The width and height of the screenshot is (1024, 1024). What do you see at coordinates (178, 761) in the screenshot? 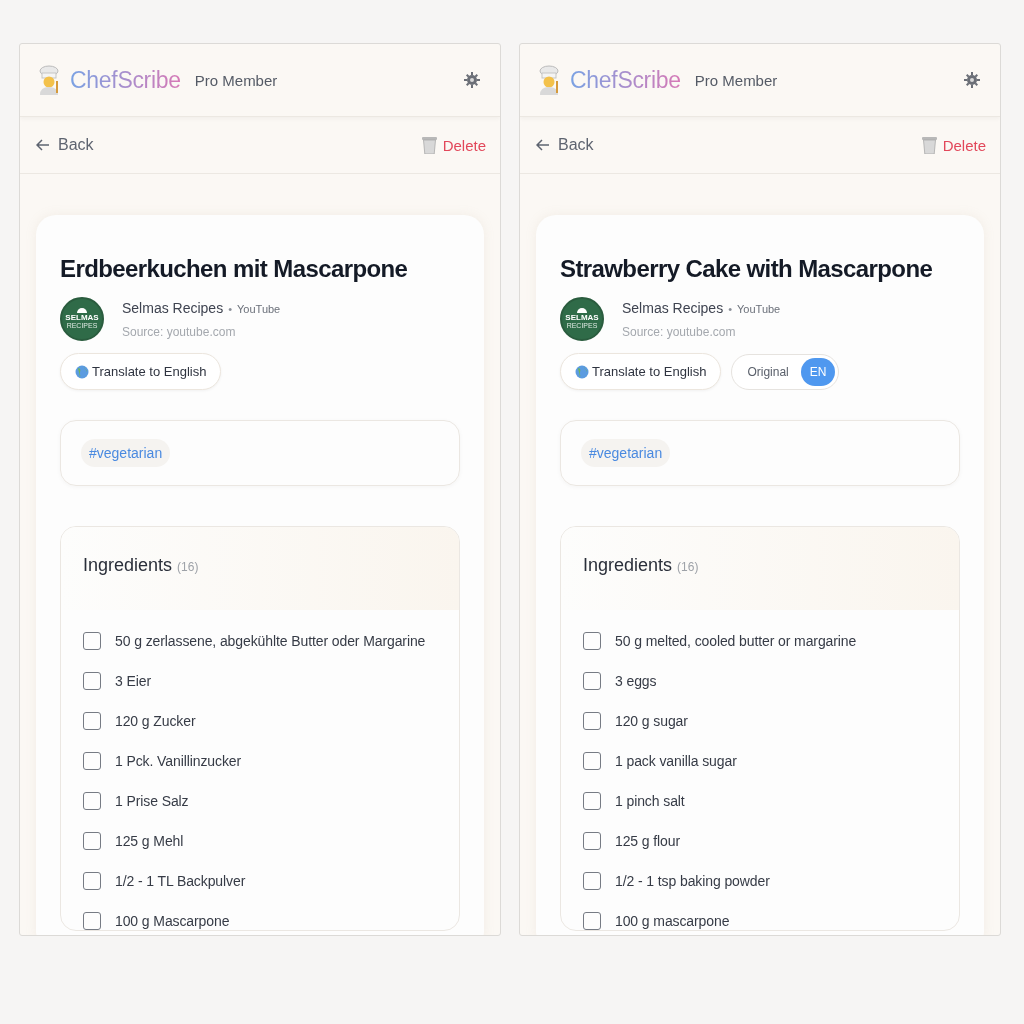
I see `ingredient-text: 1 Pck. Vanillinzucker` at bounding box center [178, 761].